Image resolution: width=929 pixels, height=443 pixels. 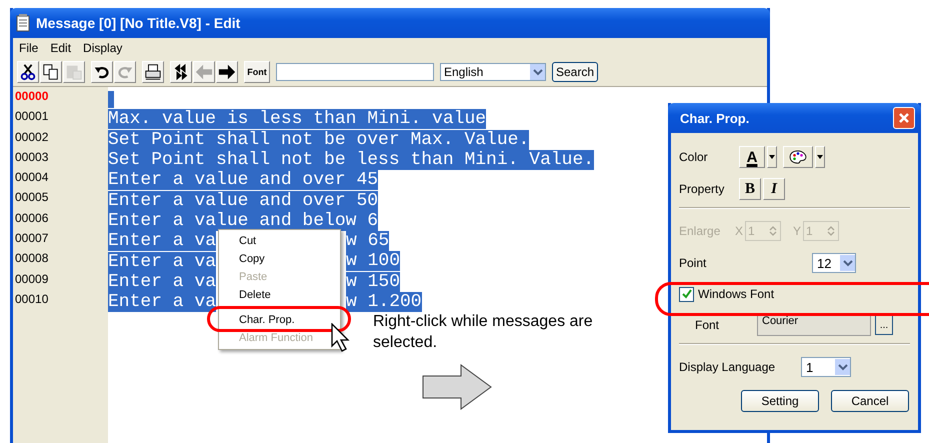 What do you see at coordinates (774, 189) in the screenshot?
I see `italic-button: I` at bounding box center [774, 189].